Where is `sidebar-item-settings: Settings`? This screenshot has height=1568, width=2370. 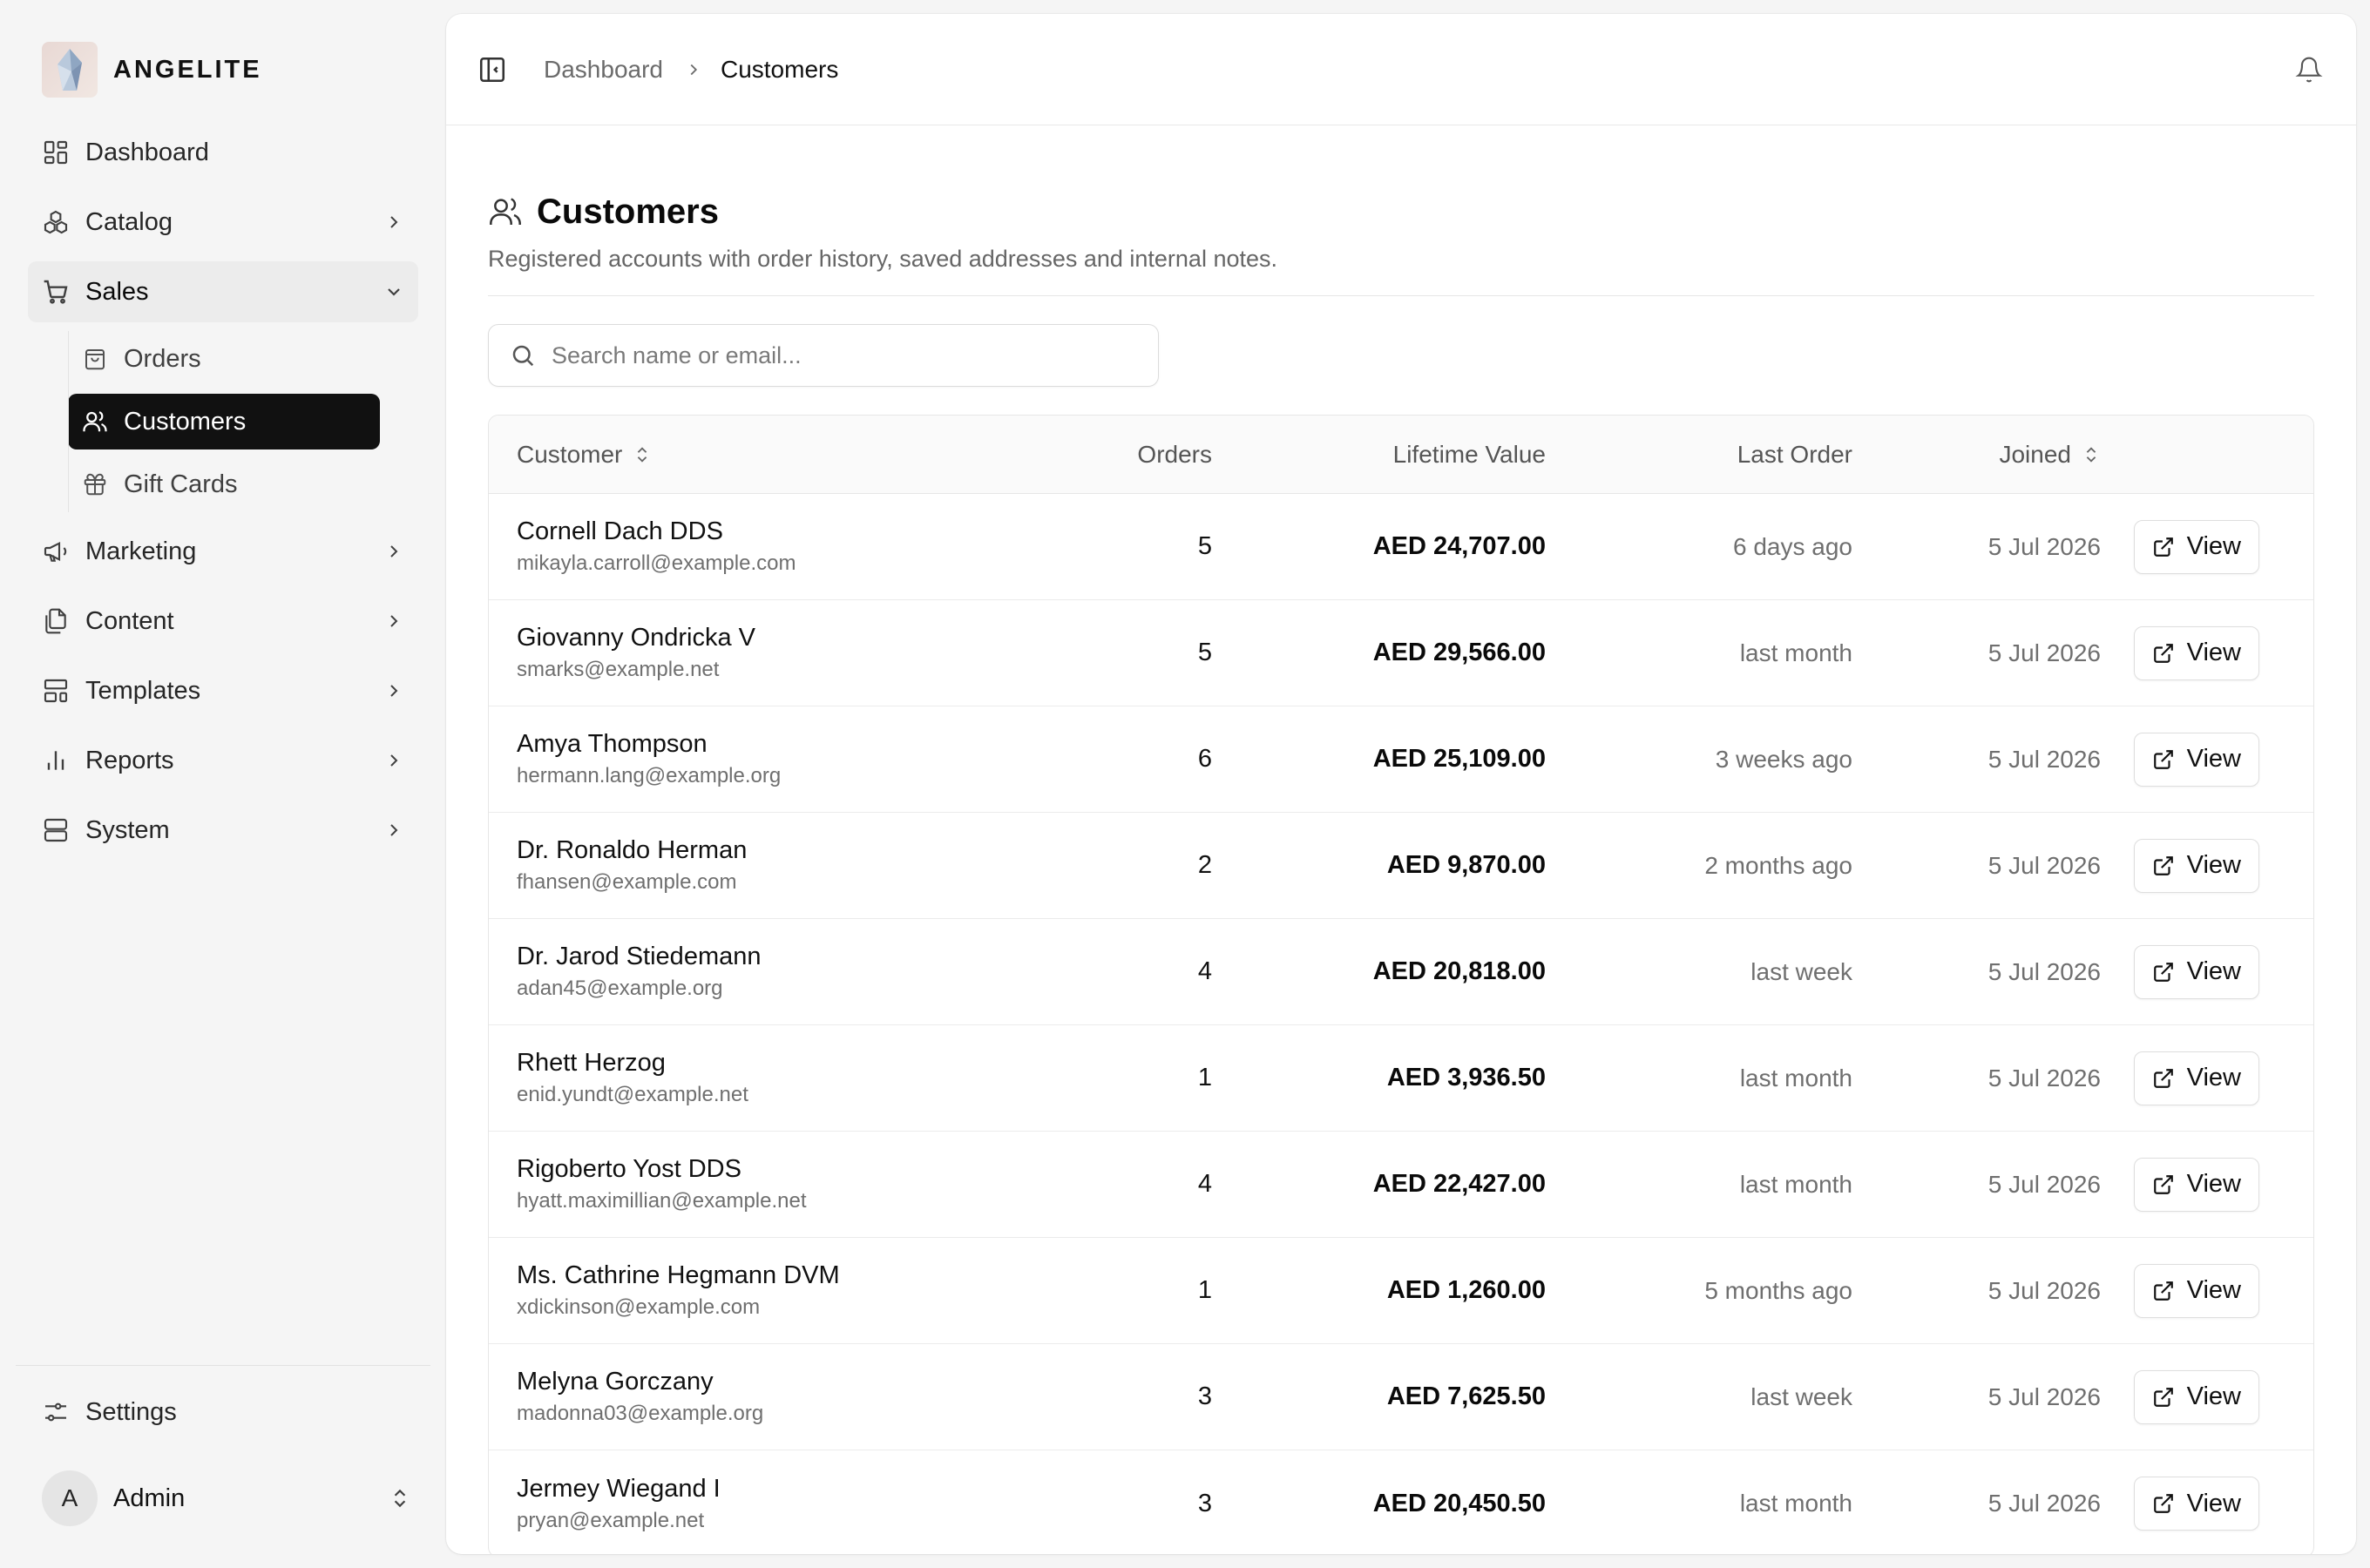
sidebar-item-settings: Settings is located at coordinates (223, 1412).